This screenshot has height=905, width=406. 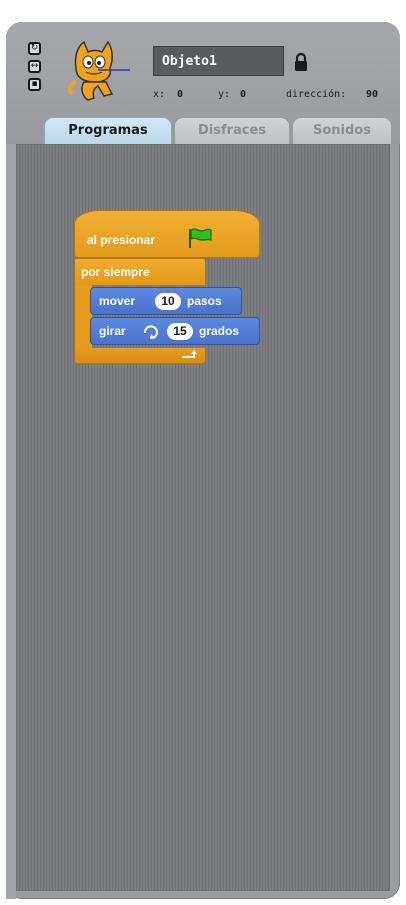 What do you see at coordinates (11, 521) in the screenshot?
I see `panel-left-edge` at bounding box center [11, 521].